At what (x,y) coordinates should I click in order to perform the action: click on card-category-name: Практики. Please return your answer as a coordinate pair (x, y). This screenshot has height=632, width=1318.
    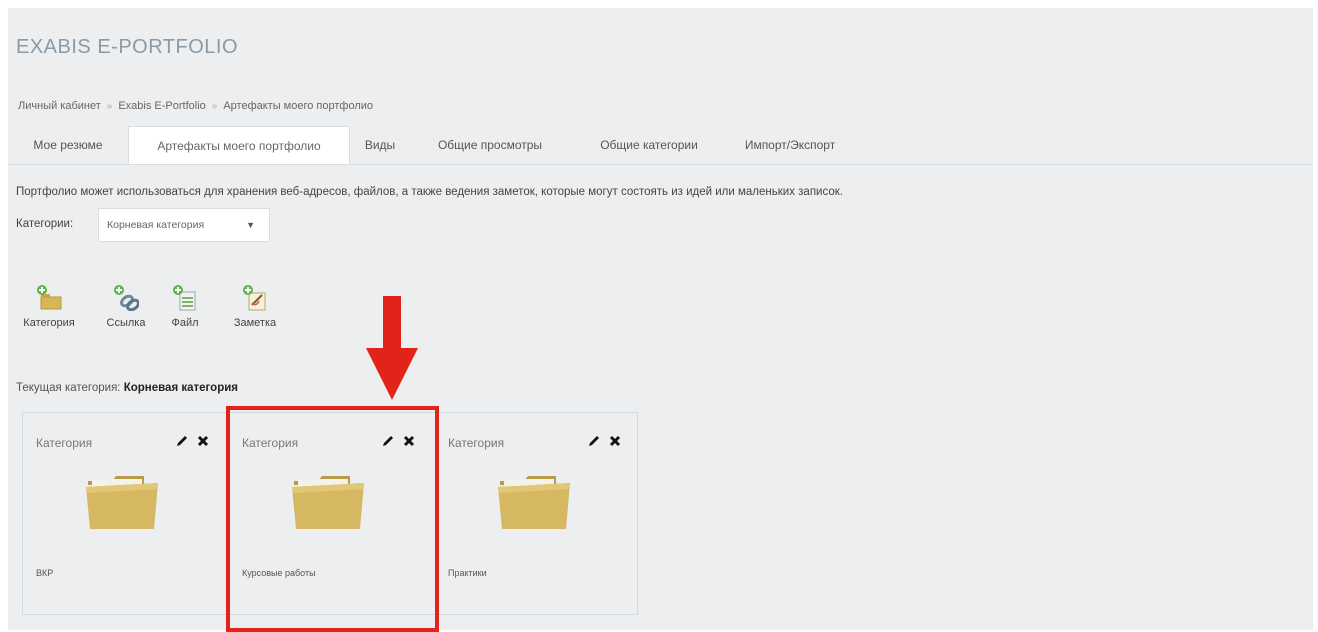
    Looking at the image, I should click on (467, 573).